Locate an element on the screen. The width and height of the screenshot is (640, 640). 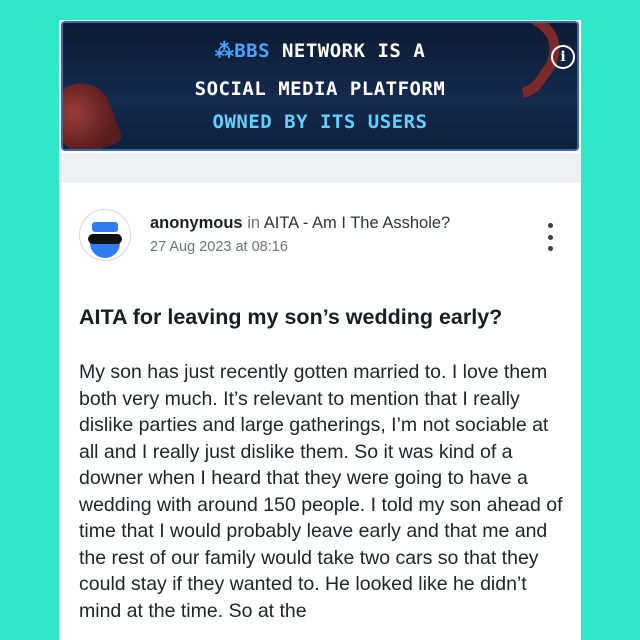
section-divider is located at coordinates (320, 168).